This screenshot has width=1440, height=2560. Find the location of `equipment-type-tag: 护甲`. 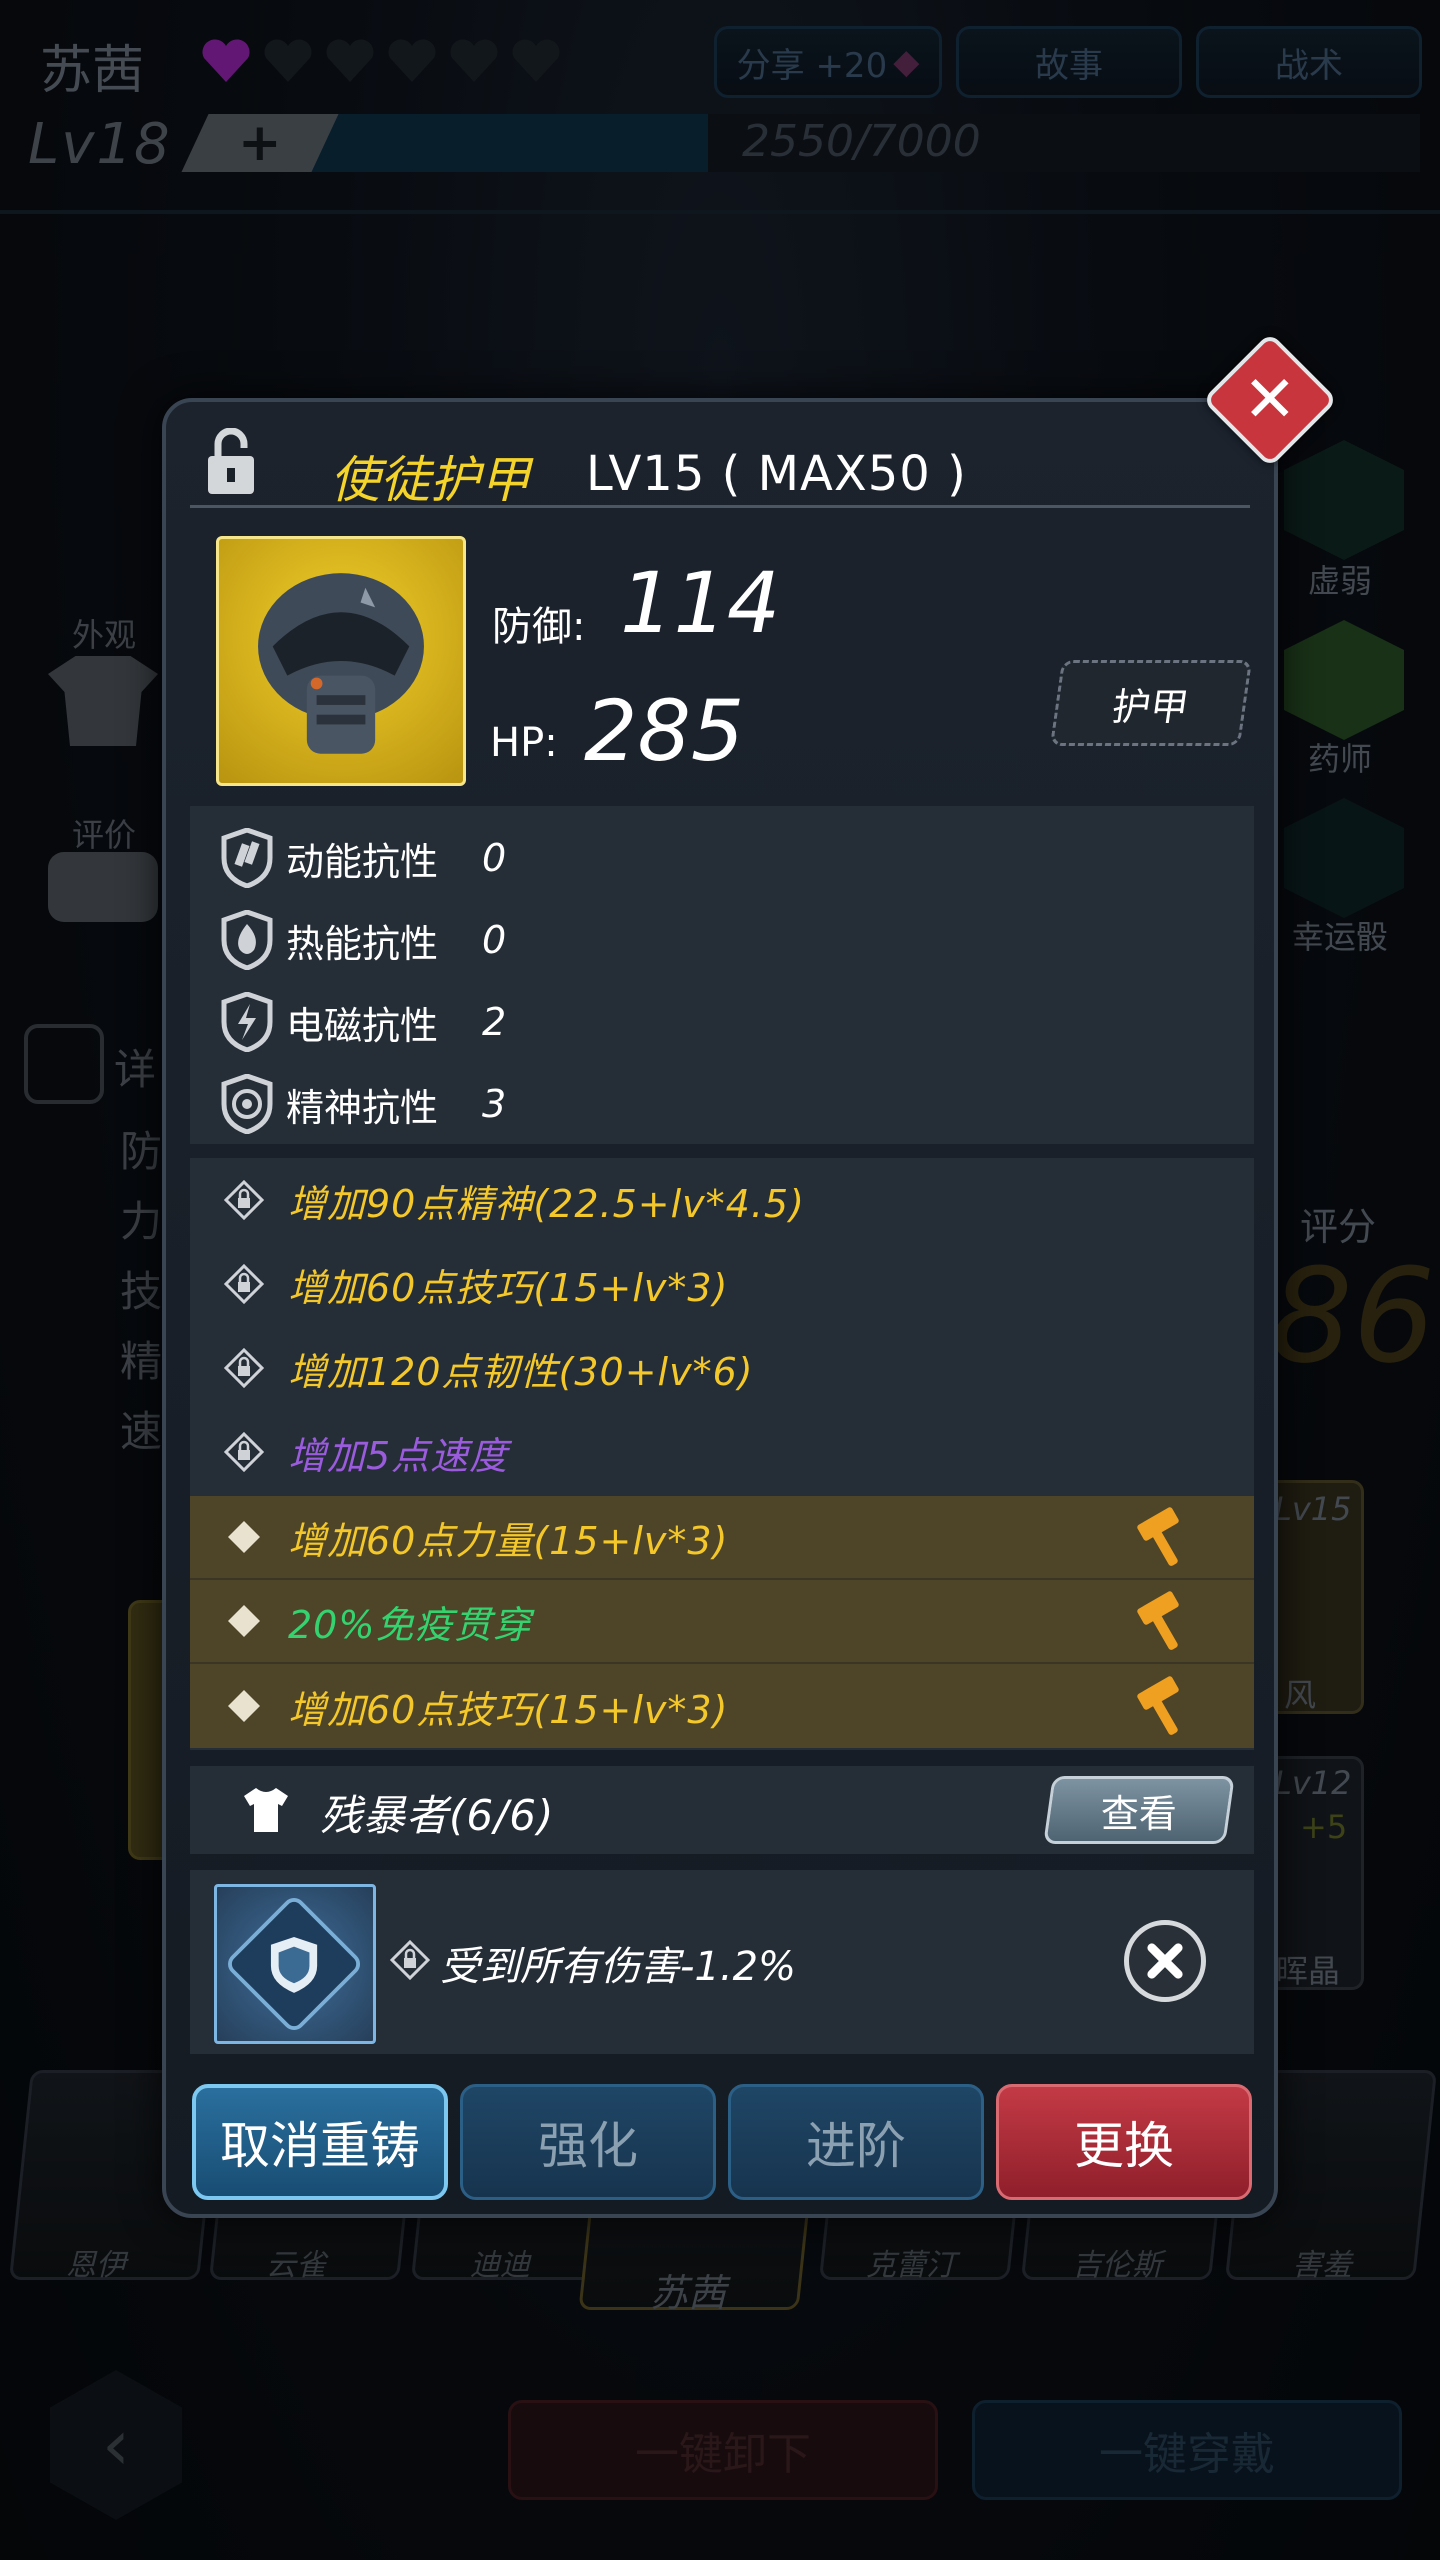

equipment-type-tag: 护甲 is located at coordinates (1151, 703).